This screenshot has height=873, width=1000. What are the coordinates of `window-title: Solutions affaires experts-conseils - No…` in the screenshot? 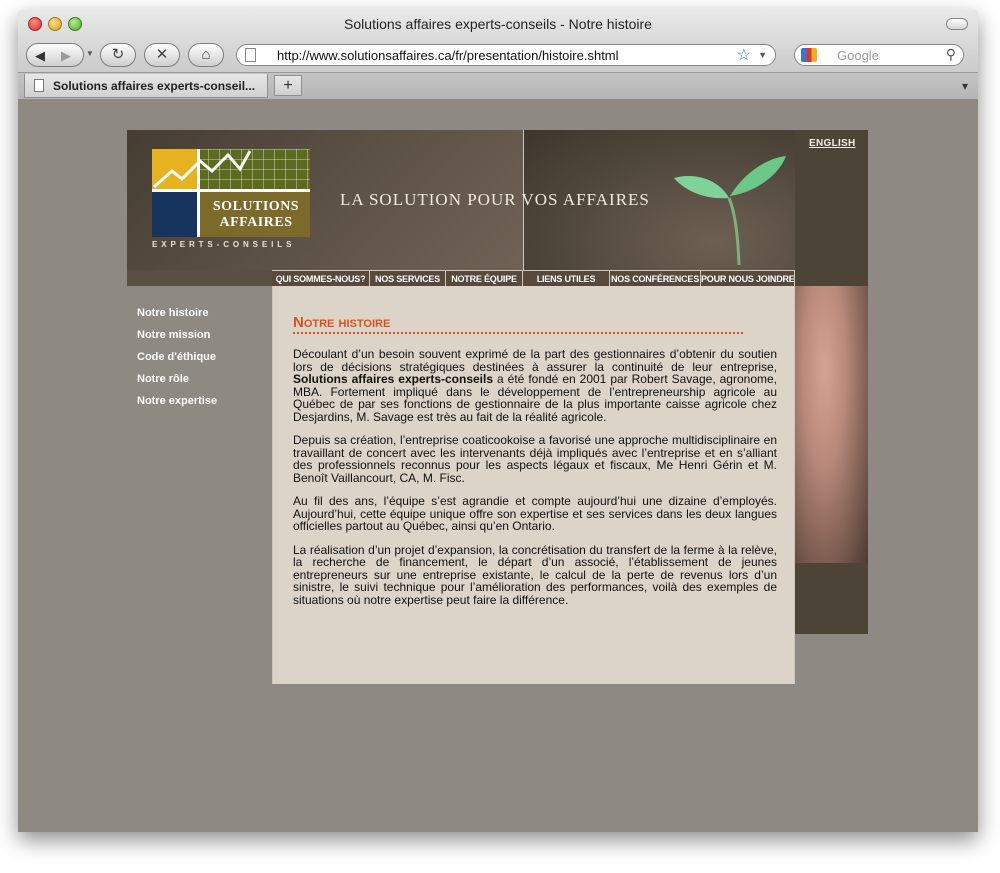 It's located at (498, 24).